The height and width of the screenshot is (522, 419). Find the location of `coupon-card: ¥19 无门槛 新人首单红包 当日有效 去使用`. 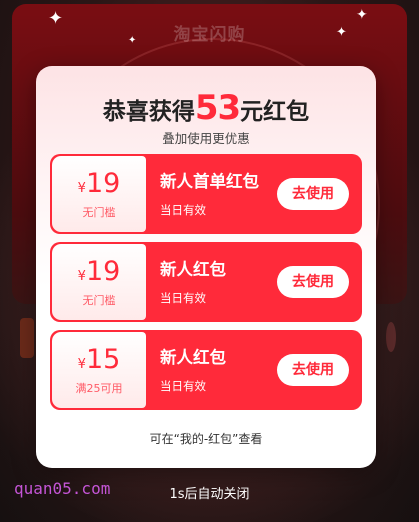

coupon-card: ¥19 无门槛 新人首单红包 当日有效 去使用 is located at coordinates (206, 194).